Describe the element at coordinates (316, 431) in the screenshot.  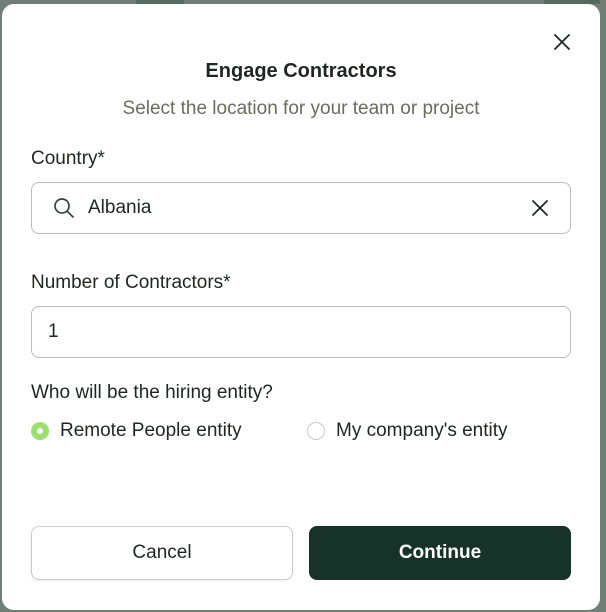
I see `radio-unselected-indicator` at that location.